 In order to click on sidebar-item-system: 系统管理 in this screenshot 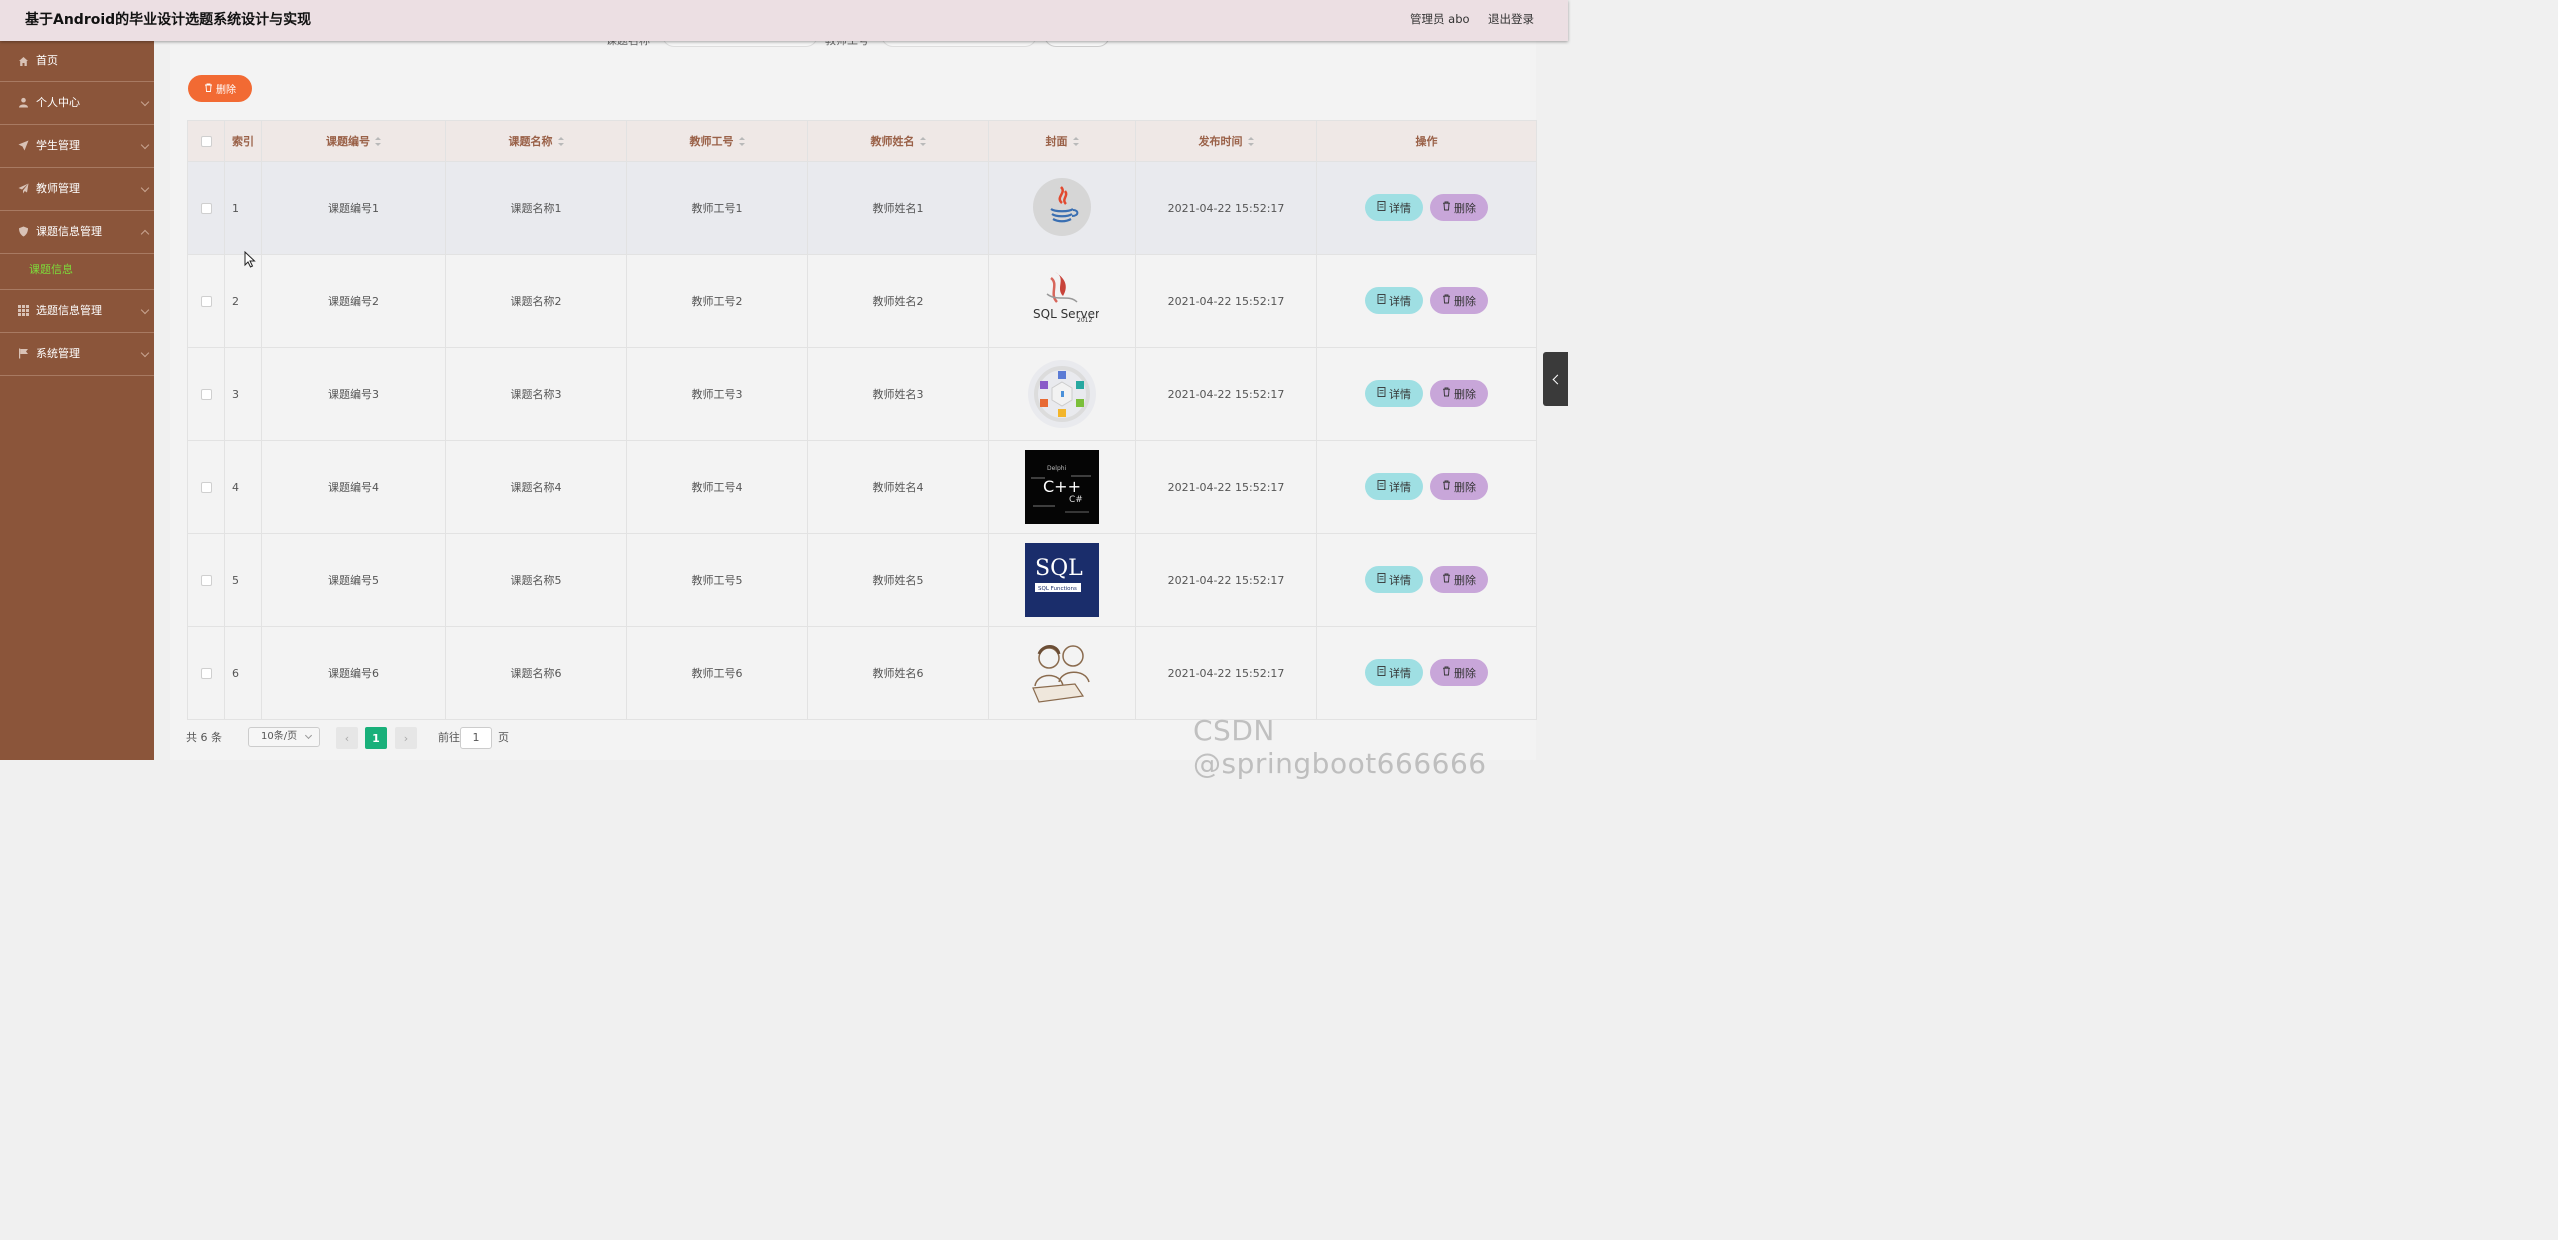, I will do `click(77, 354)`.